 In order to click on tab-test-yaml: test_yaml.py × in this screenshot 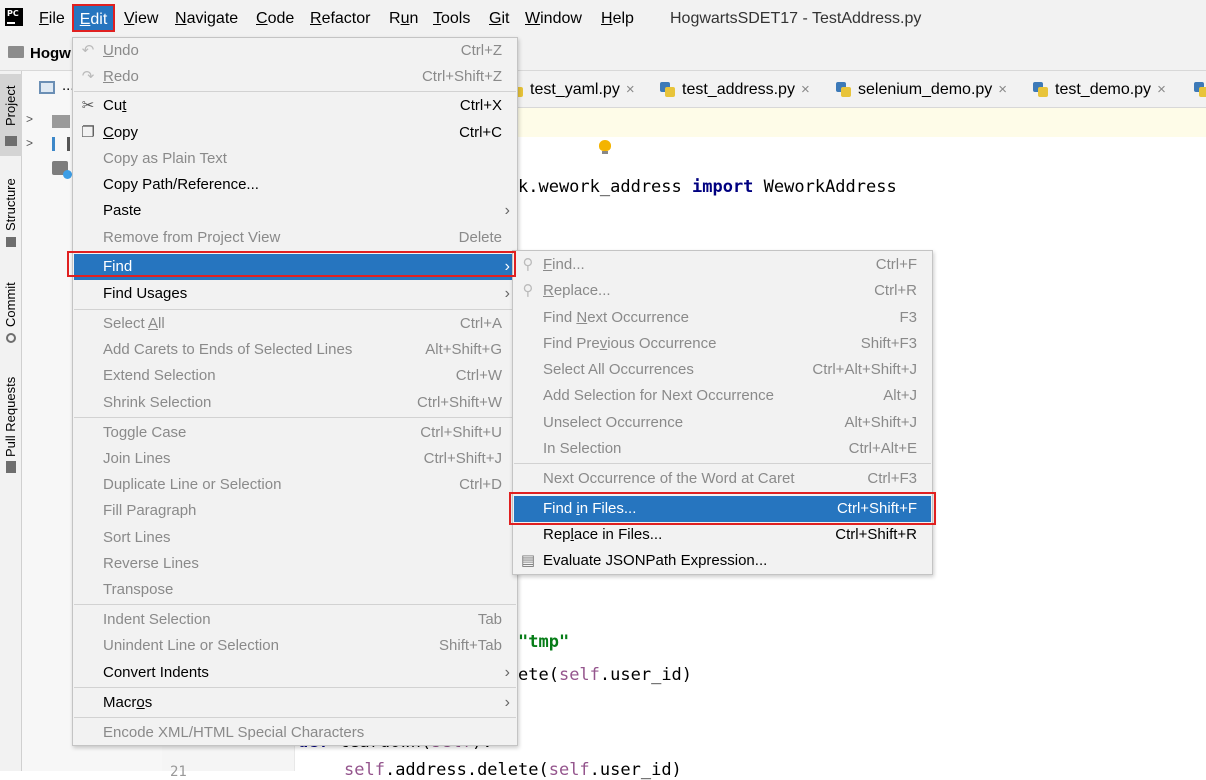, I will do `click(571, 90)`.